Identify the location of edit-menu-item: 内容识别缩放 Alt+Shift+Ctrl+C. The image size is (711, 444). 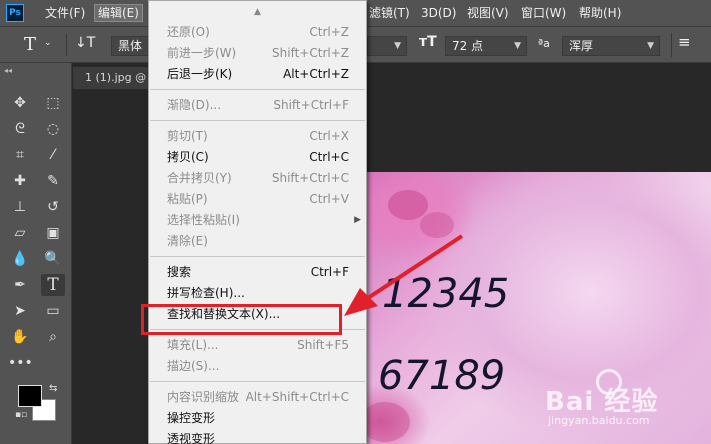
(257, 397).